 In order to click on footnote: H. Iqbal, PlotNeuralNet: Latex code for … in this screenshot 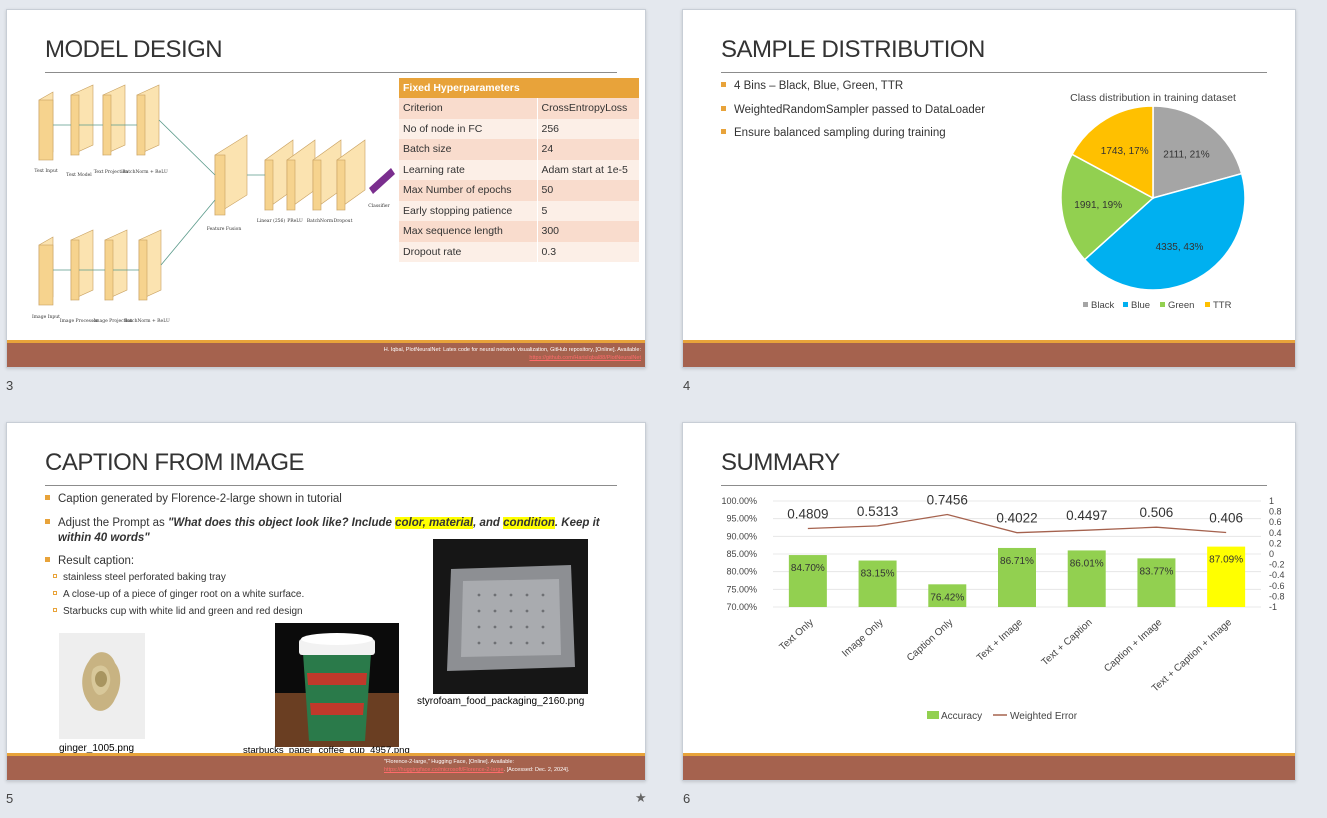, I will do `click(491, 354)`.